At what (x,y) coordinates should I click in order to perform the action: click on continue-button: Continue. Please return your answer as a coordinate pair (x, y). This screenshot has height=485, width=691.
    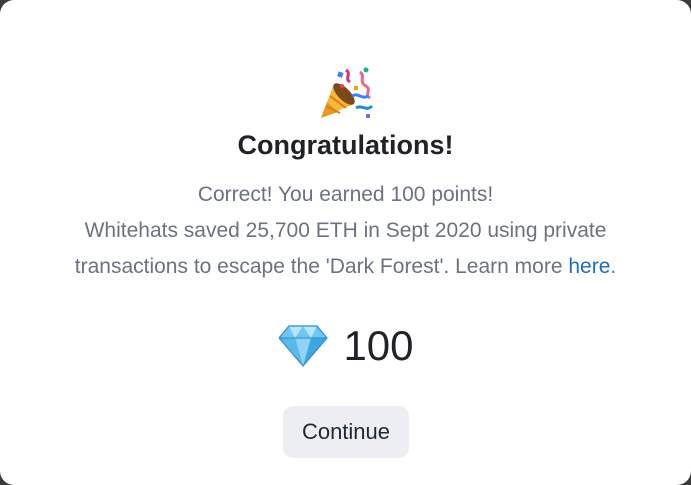
    Looking at the image, I should click on (346, 432).